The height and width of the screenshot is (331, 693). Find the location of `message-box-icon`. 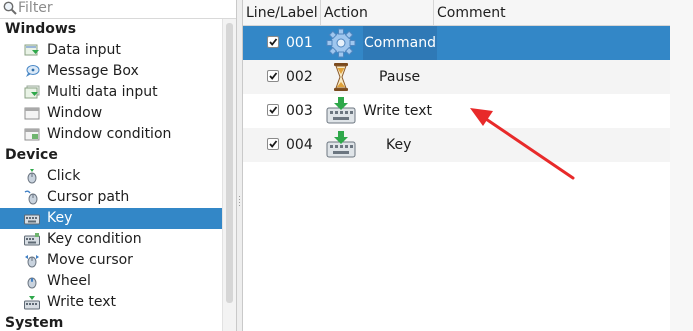

message-box-icon is located at coordinates (33, 71).